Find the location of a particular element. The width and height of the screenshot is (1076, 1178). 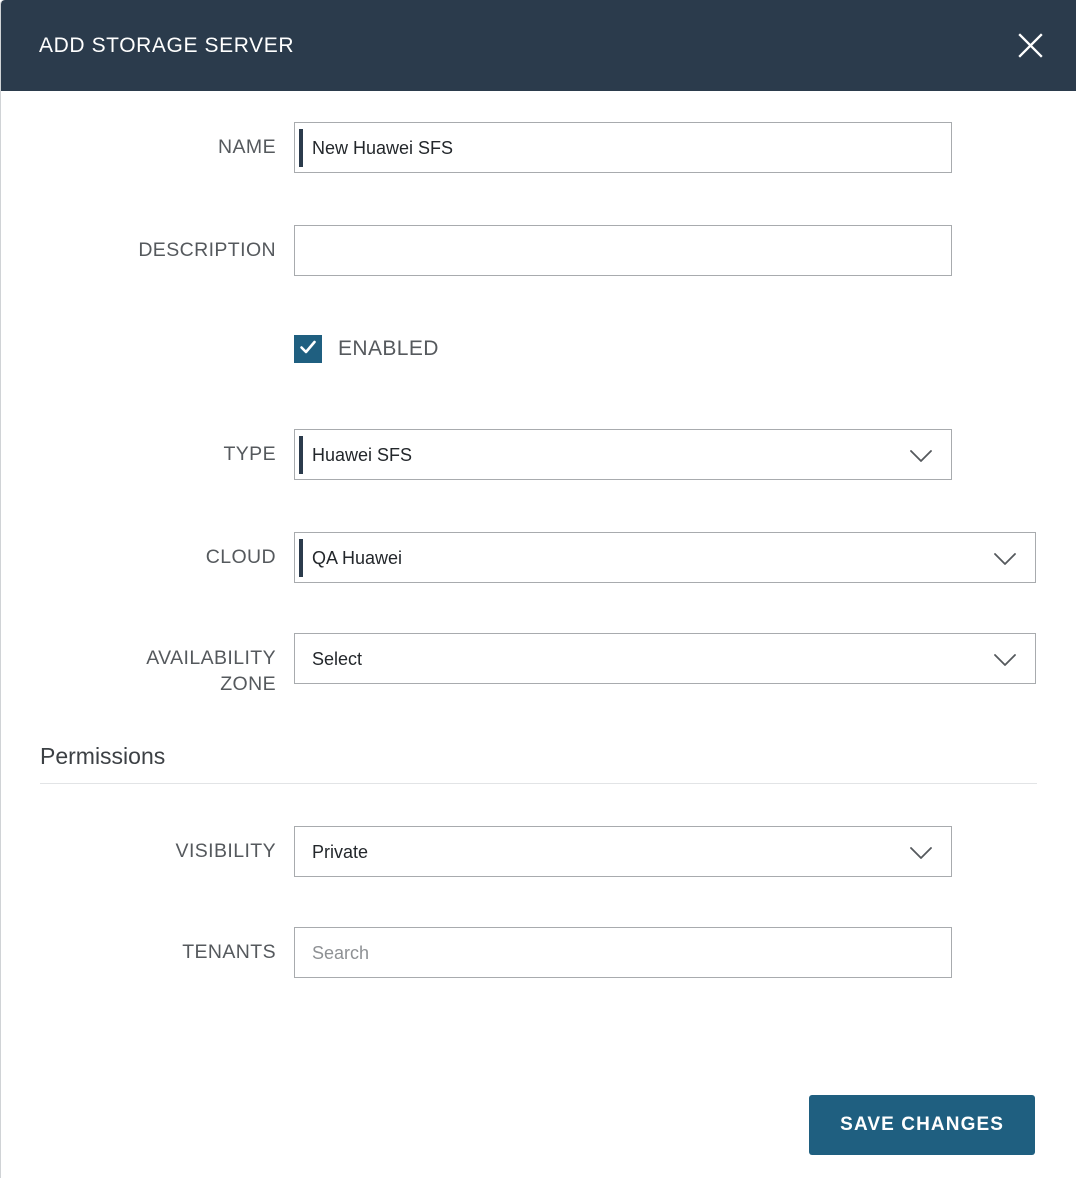

field-row-cloud: CLOUD QA Huawei is located at coordinates (537, 557).